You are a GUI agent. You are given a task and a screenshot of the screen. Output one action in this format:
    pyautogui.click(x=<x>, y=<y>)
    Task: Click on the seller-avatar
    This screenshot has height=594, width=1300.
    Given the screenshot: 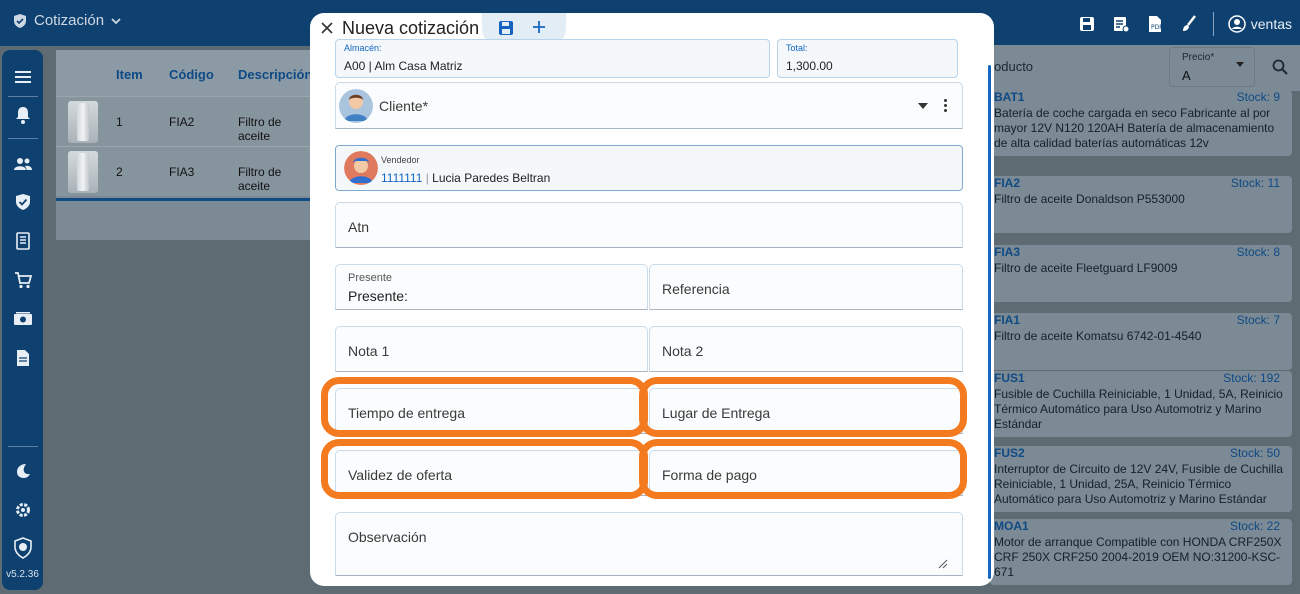 What is the action you would take?
    pyautogui.click(x=361, y=168)
    